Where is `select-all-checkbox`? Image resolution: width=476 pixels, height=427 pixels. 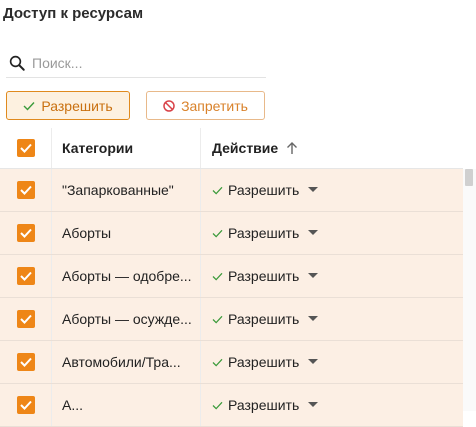 select-all-checkbox is located at coordinates (25, 148).